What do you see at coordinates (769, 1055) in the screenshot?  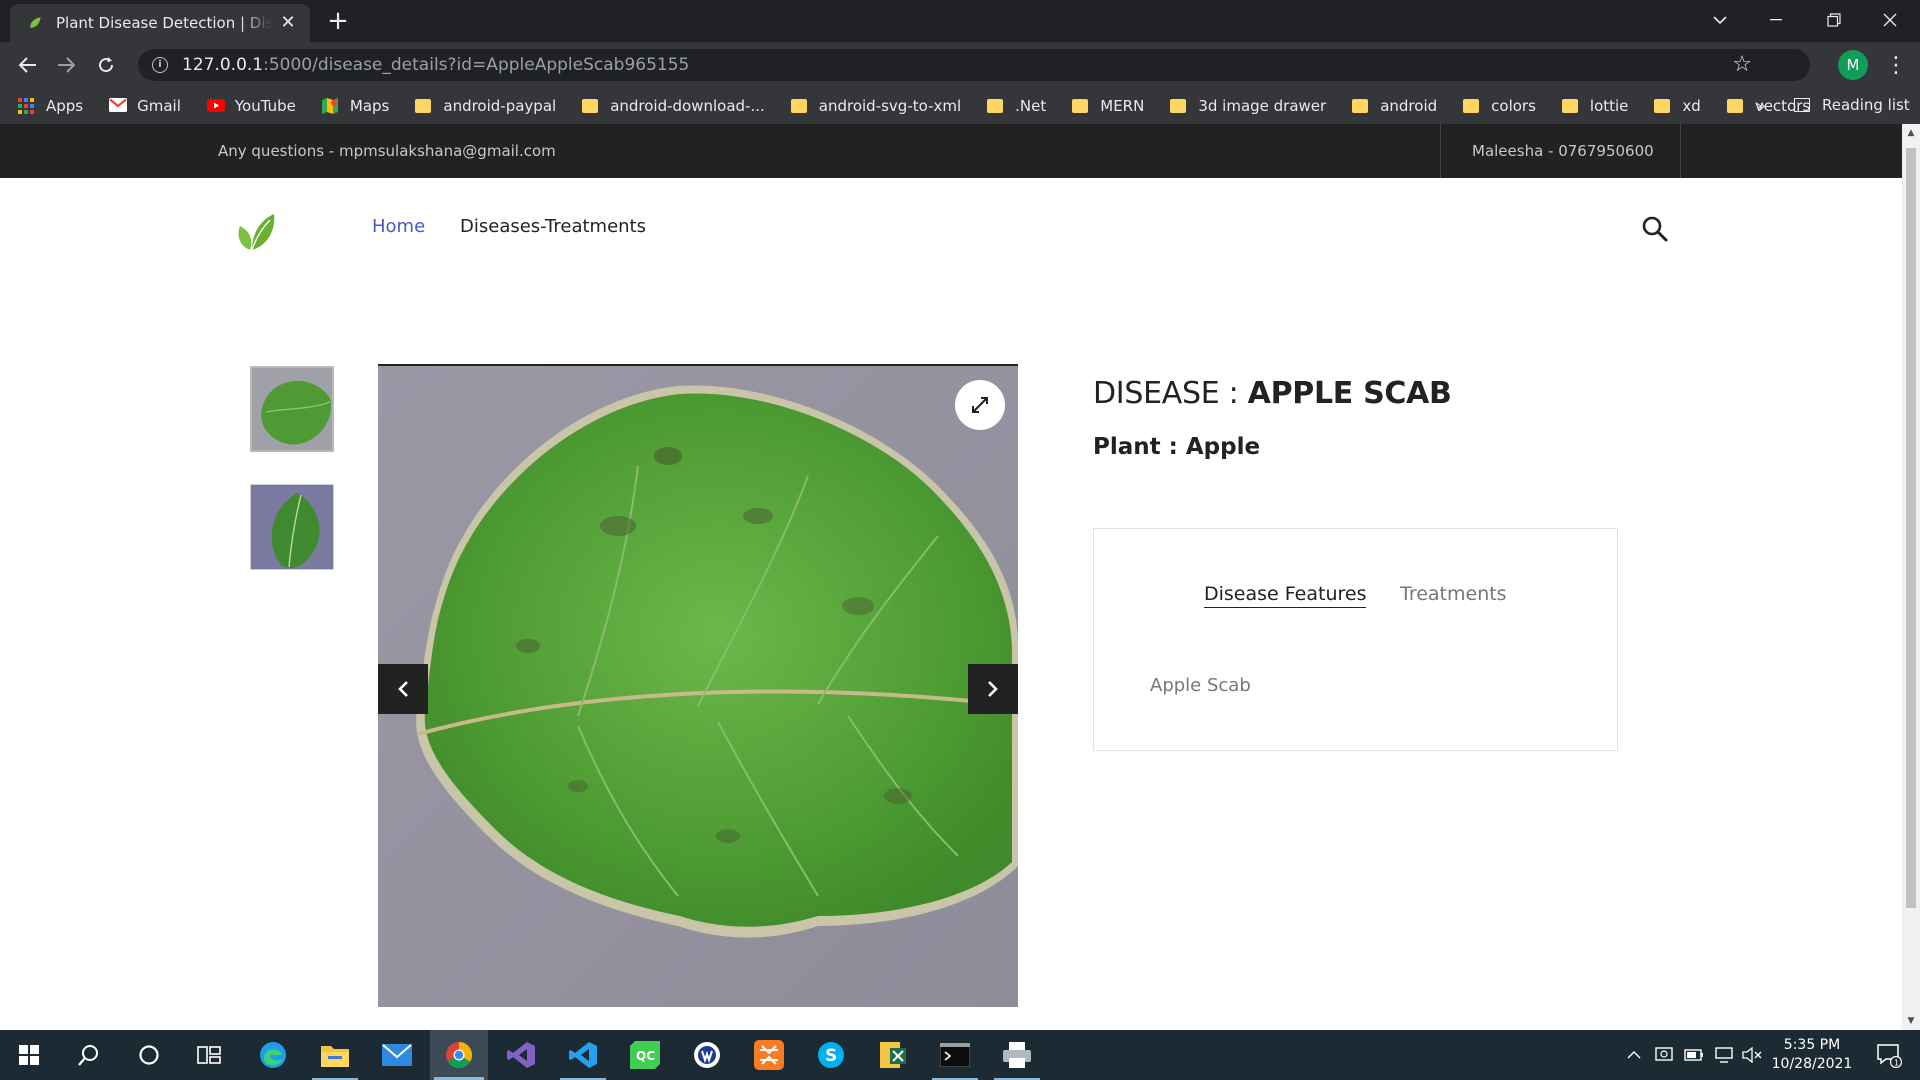 I see `xampp-icon` at bounding box center [769, 1055].